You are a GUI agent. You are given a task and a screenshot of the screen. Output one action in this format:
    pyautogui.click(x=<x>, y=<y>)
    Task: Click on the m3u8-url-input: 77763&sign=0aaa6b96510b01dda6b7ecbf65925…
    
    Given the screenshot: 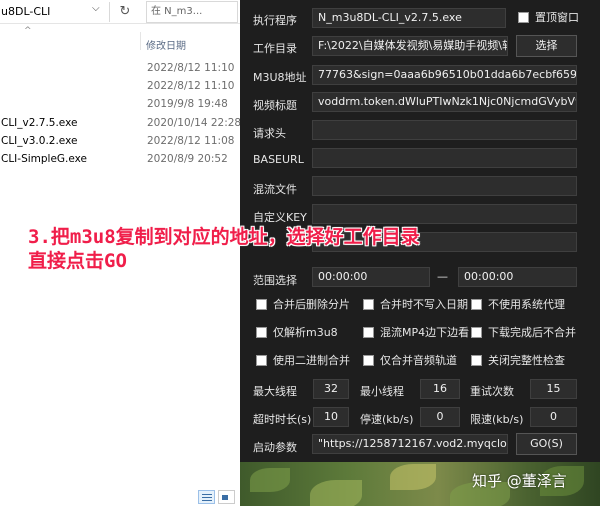 What is the action you would take?
    pyautogui.click(x=444, y=75)
    